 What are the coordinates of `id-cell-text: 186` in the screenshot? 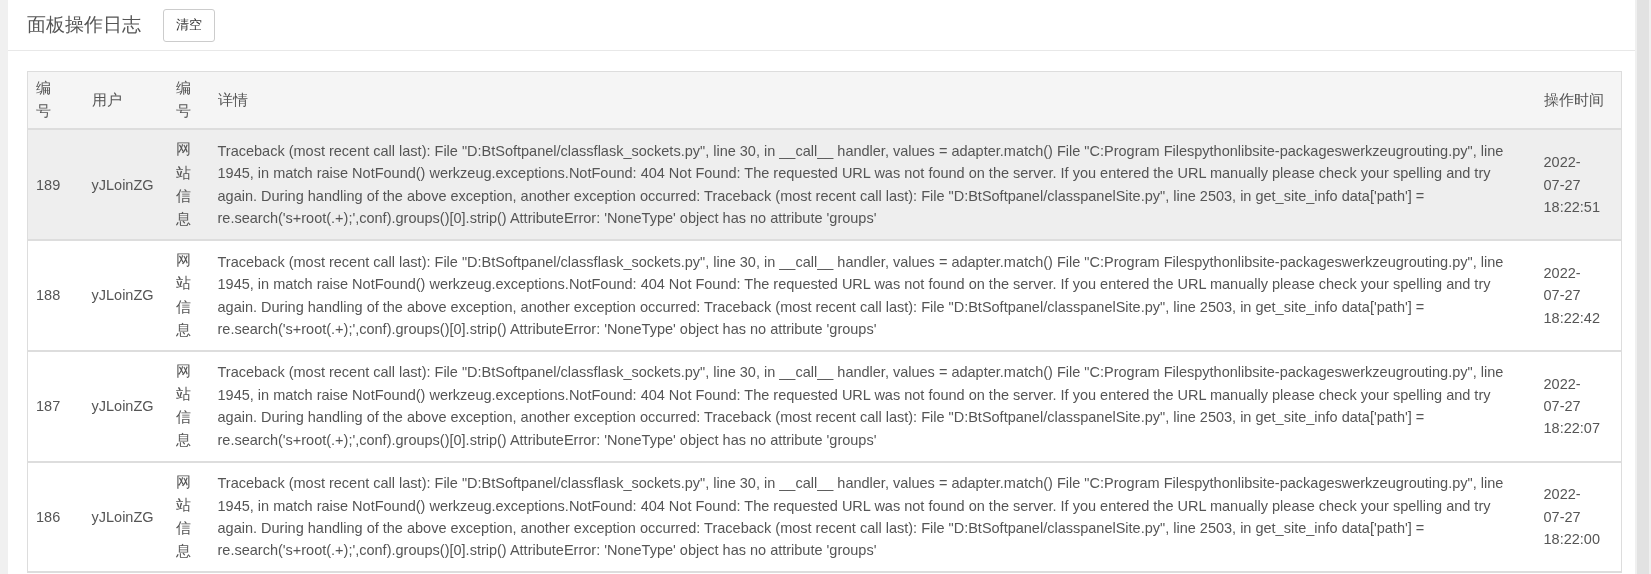 It's located at (49, 517).